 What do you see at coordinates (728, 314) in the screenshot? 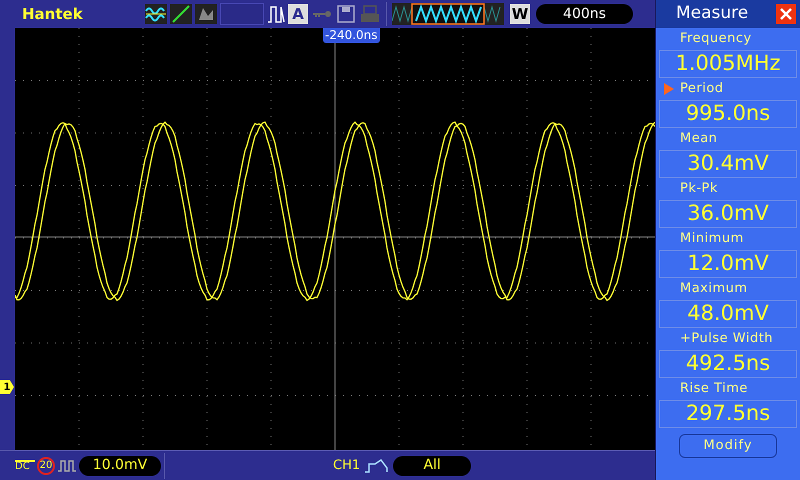
I see `measure-value: 48.0mV` at bounding box center [728, 314].